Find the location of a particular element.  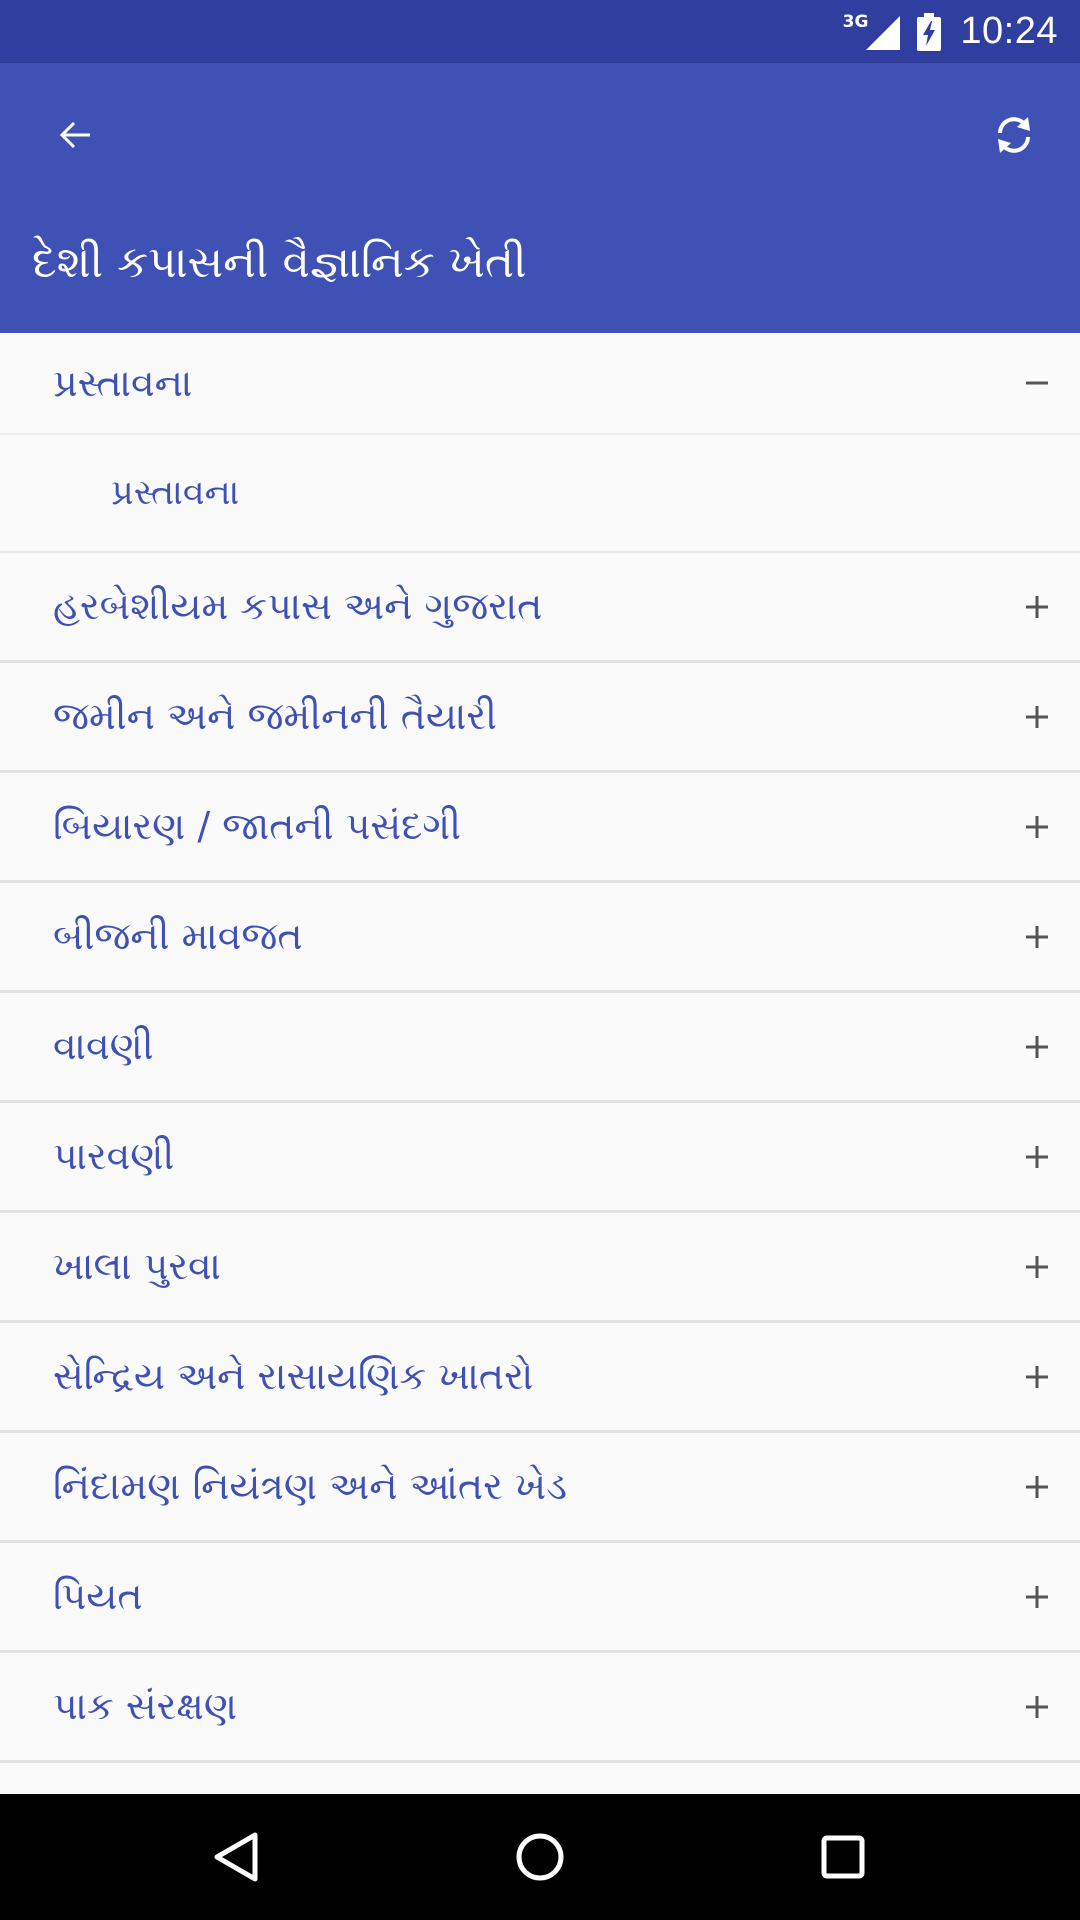

list-group-label: સેન્દ્રિય અને રાસાયણિક ખાતરો is located at coordinates (293, 1376).